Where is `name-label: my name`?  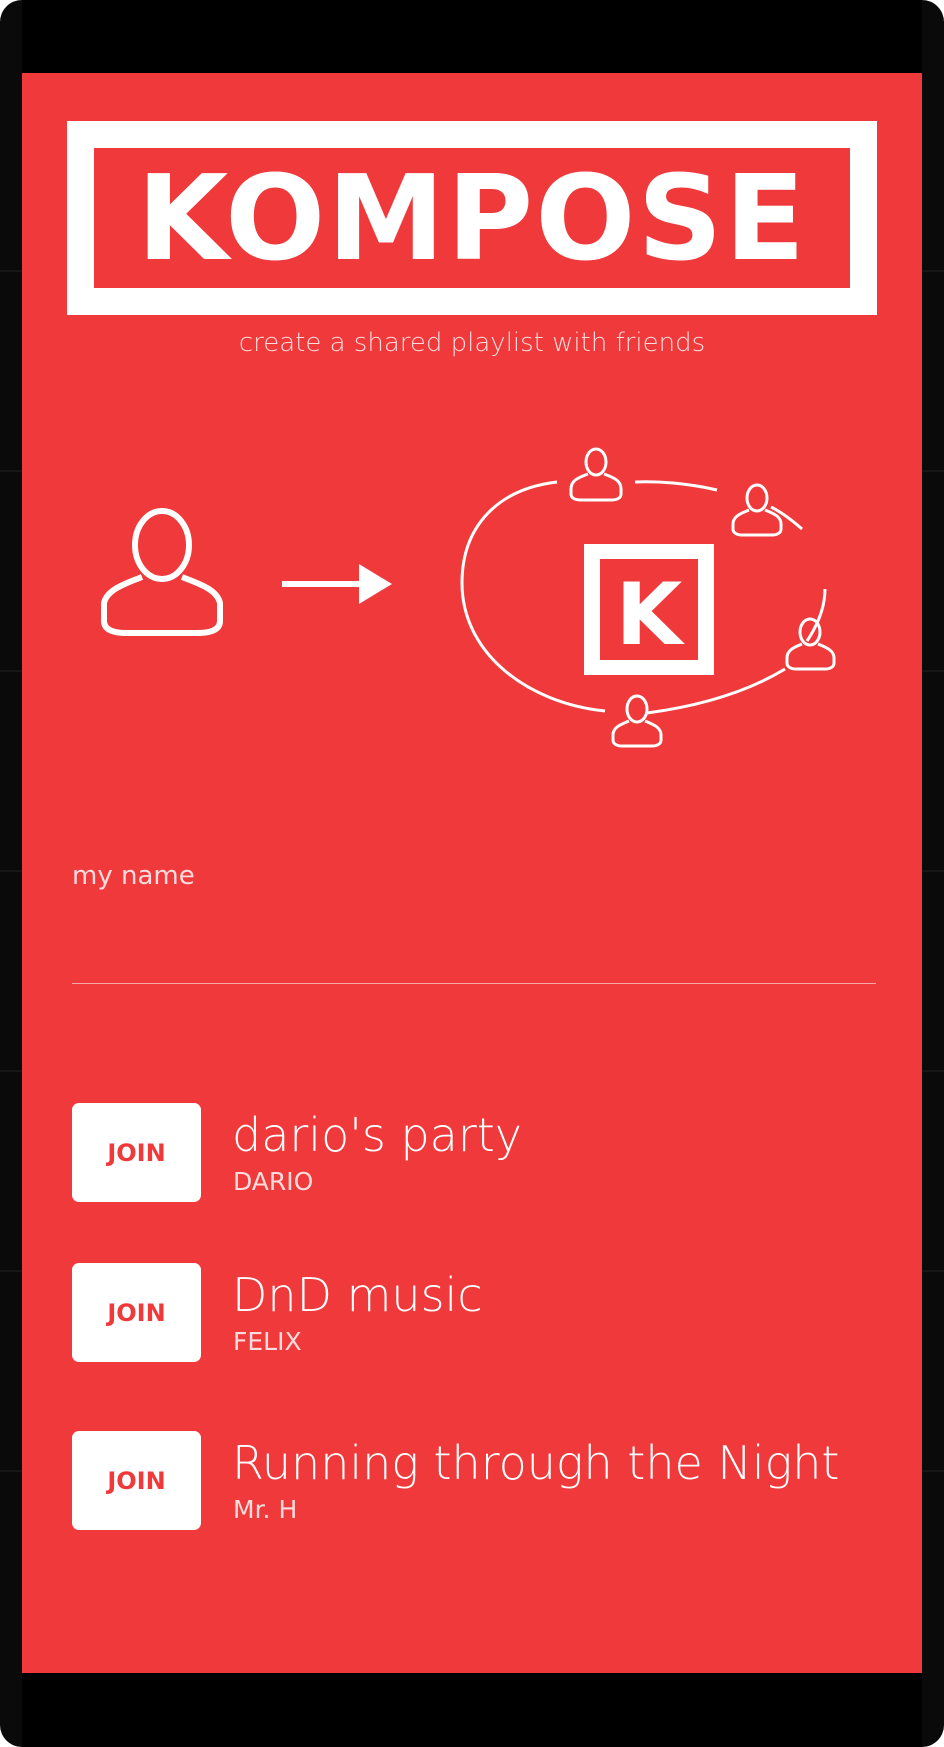
name-label: my name is located at coordinates (133, 876).